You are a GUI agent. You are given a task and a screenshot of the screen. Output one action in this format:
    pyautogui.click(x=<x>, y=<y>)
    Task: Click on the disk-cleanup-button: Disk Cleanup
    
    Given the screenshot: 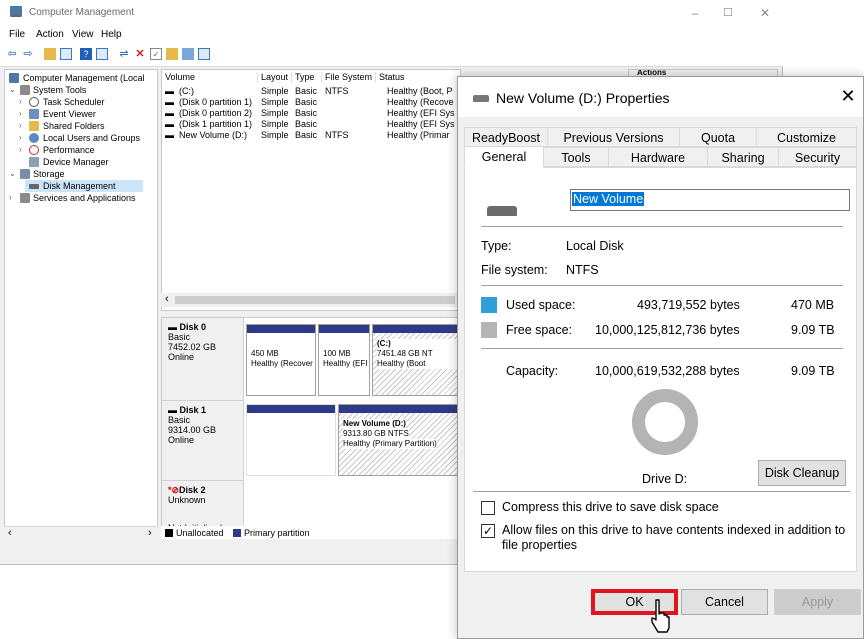 What is the action you would take?
    pyautogui.click(x=802, y=473)
    